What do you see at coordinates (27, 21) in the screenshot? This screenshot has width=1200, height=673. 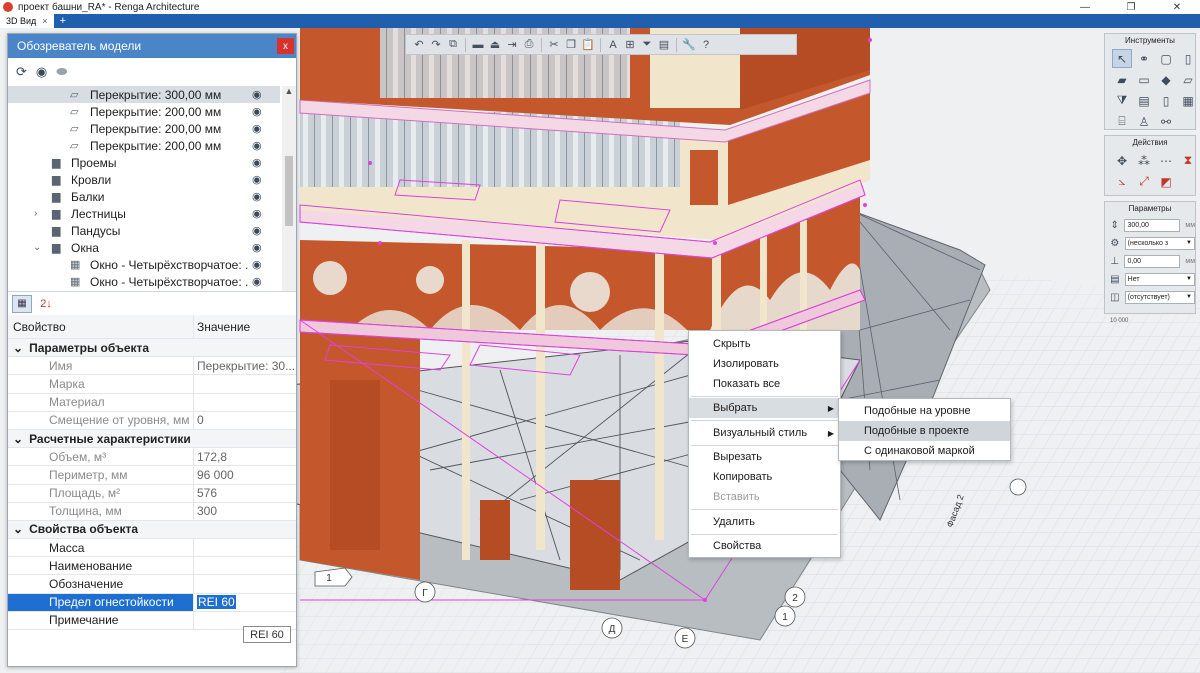 I see `tab-3d-view: 3D Вид ×` at bounding box center [27, 21].